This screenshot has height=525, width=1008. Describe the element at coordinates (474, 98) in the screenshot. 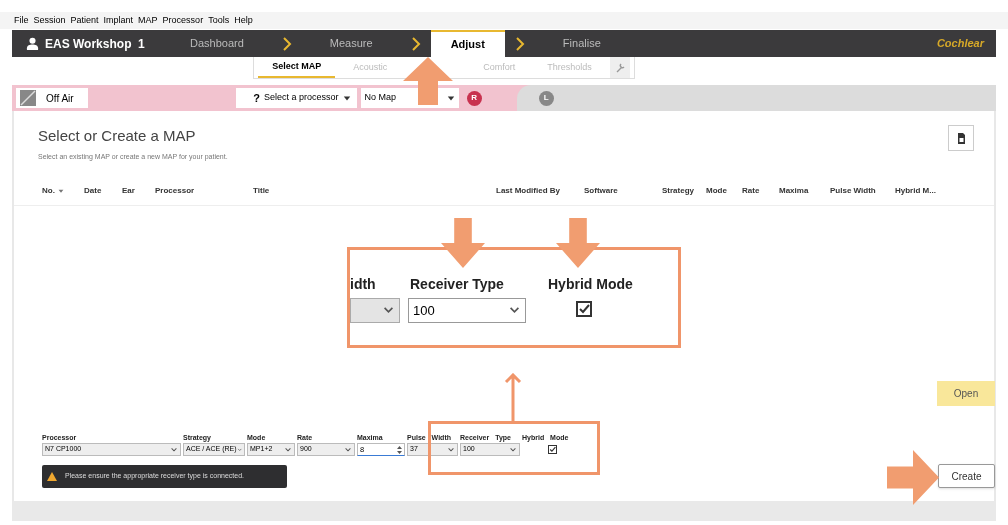

I see `ear-tab: R` at that location.